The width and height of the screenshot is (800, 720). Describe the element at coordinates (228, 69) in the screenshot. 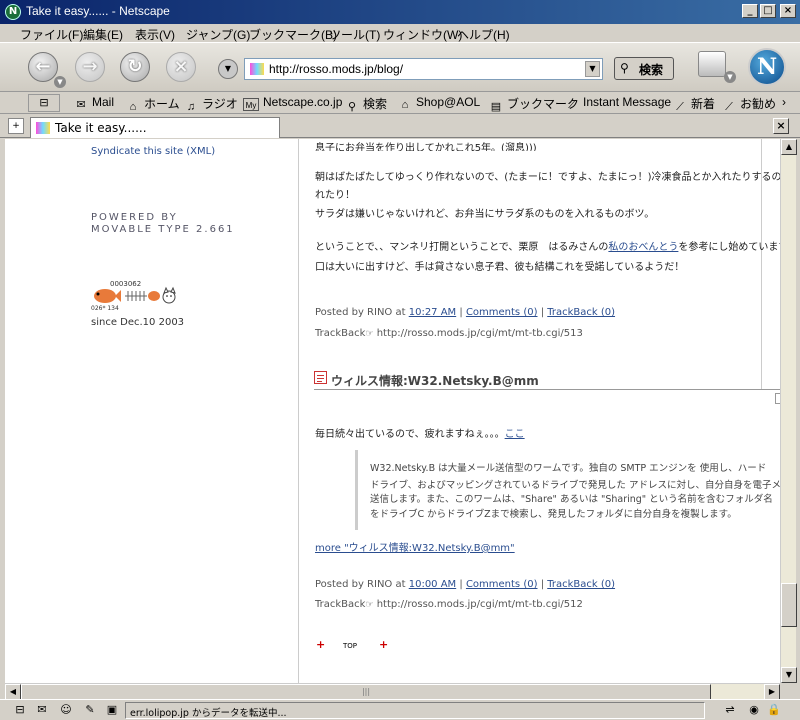

I see `nav-dropdown-icon: ▼` at that location.